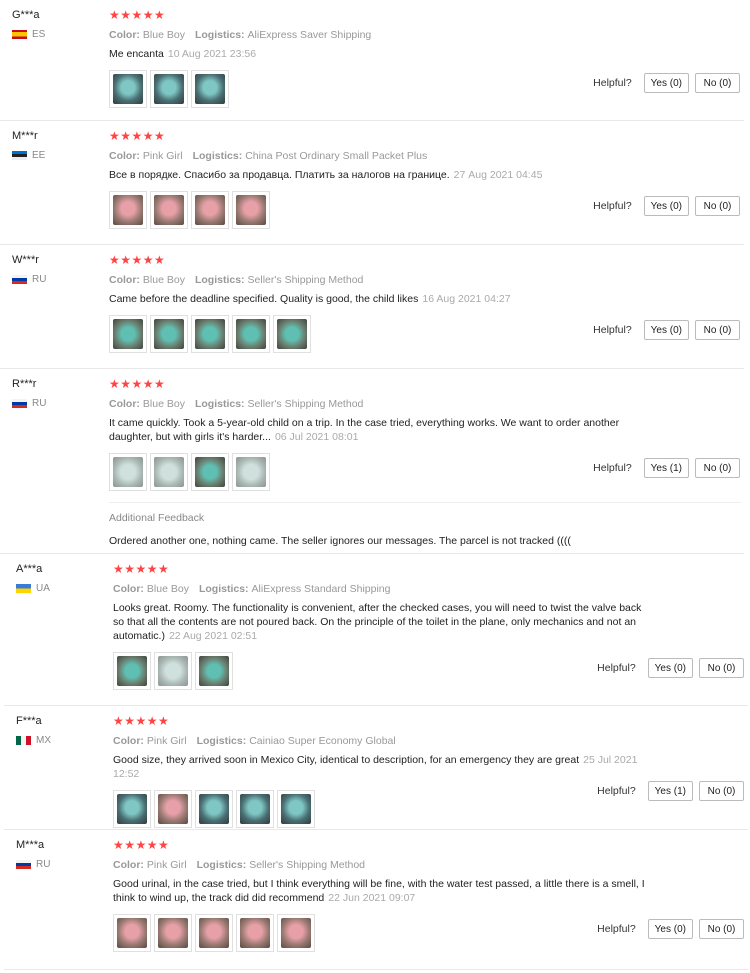  What do you see at coordinates (61, 588) in the screenshot?
I see `reviewer-country: UA` at bounding box center [61, 588].